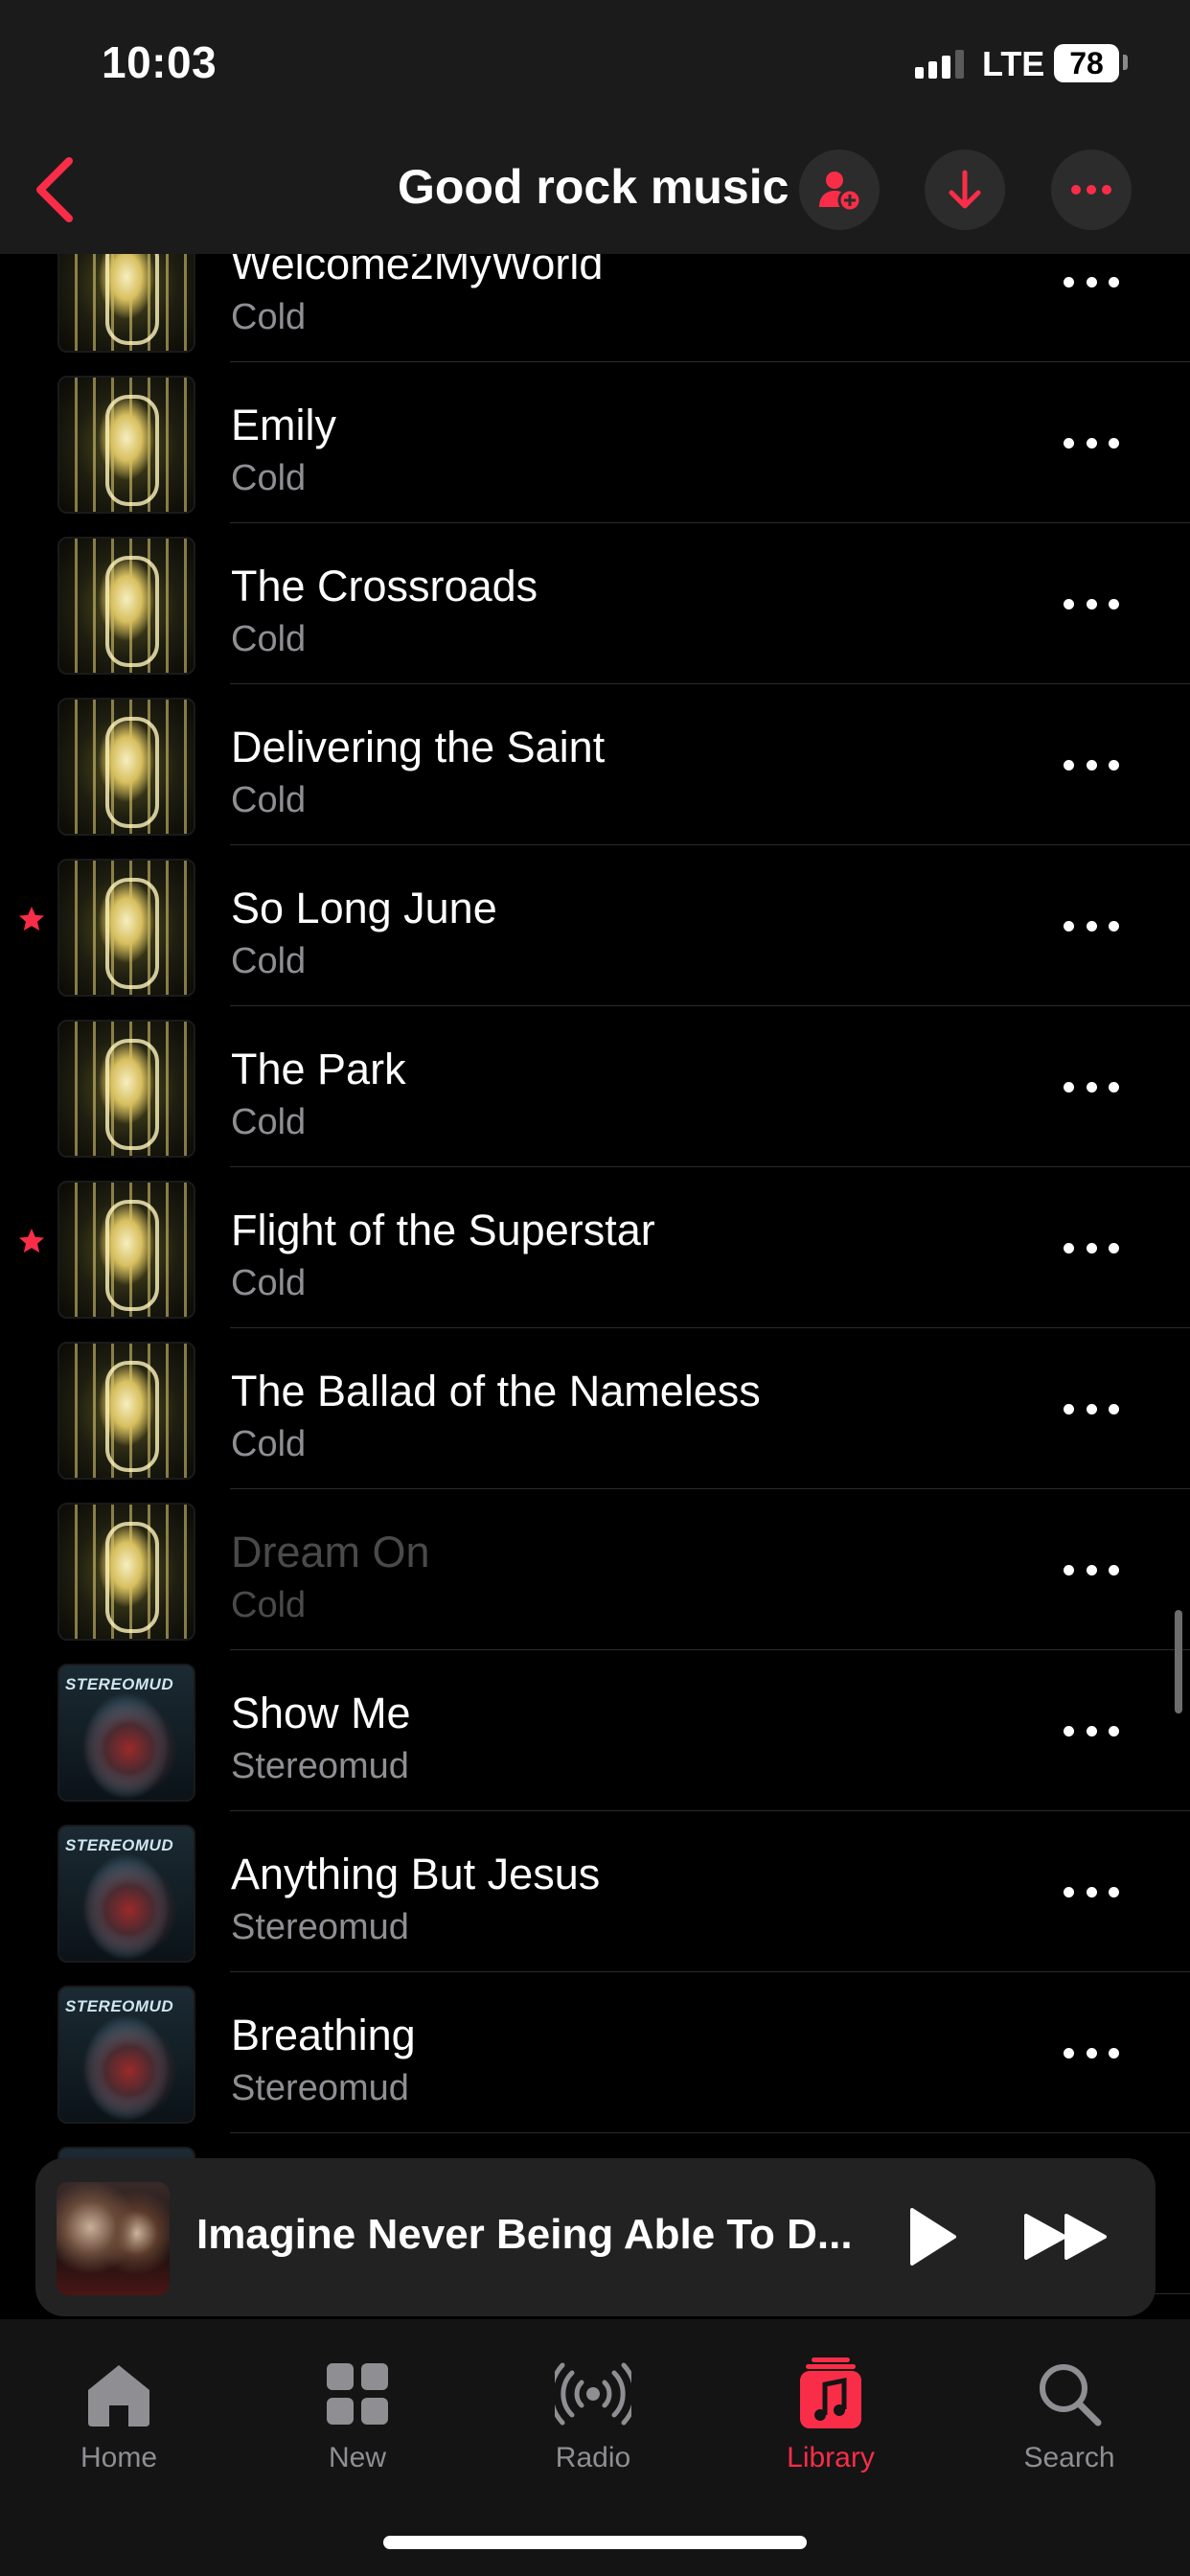 This screenshot has height=2576, width=1190. I want to click on back-button, so click(58, 189).